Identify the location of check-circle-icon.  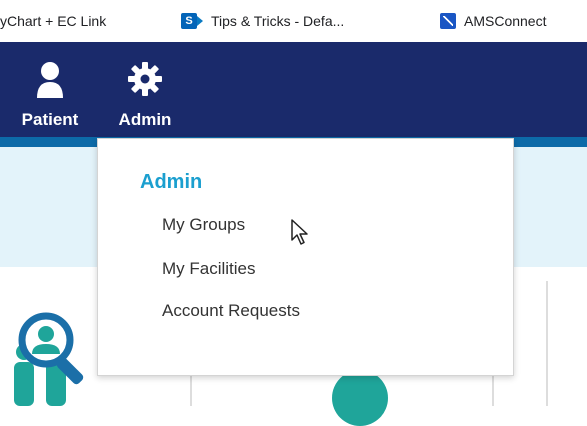
(360, 398).